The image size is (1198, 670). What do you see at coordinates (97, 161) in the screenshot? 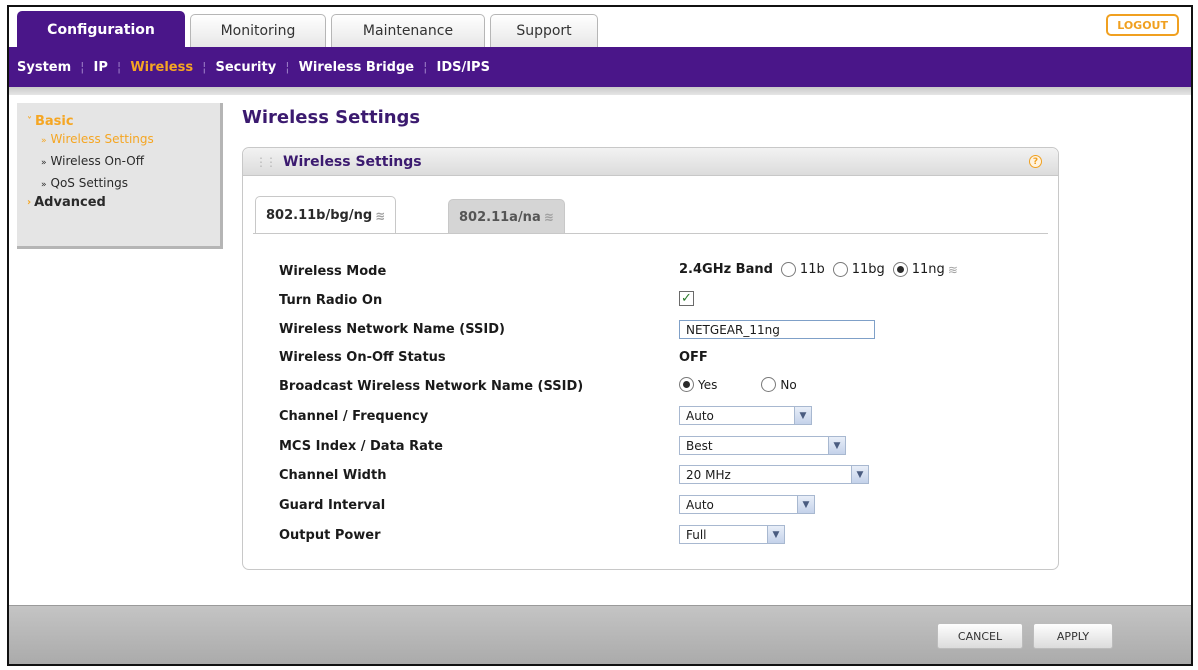
I see `nav-item-label: Wireless On-Off` at bounding box center [97, 161].